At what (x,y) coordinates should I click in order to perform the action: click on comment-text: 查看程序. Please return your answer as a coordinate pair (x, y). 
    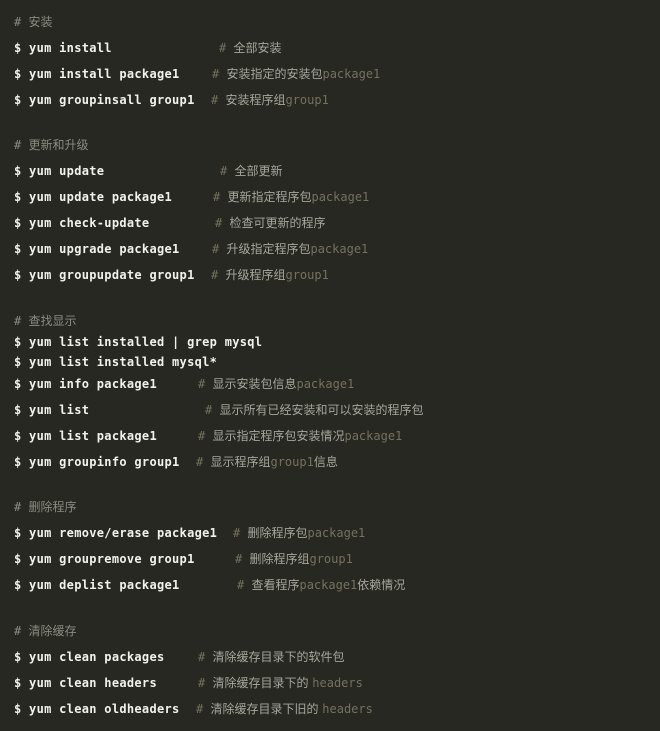
    Looking at the image, I should click on (275, 585).